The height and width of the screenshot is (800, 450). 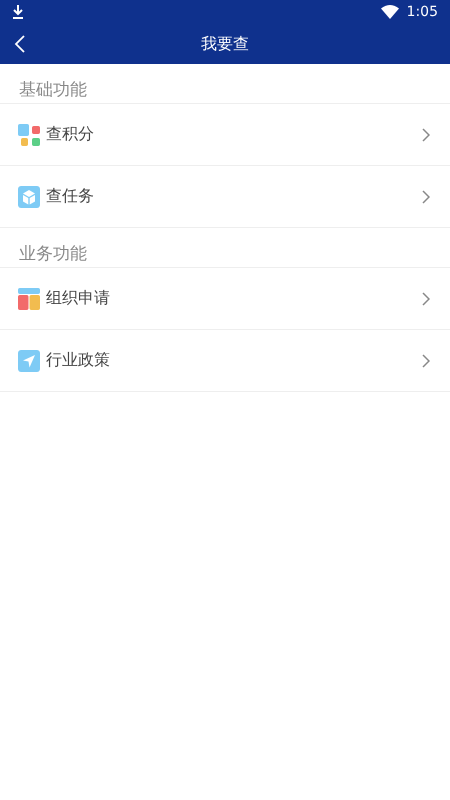 I want to click on menu-item: 查任务, so click(x=225, y=197).